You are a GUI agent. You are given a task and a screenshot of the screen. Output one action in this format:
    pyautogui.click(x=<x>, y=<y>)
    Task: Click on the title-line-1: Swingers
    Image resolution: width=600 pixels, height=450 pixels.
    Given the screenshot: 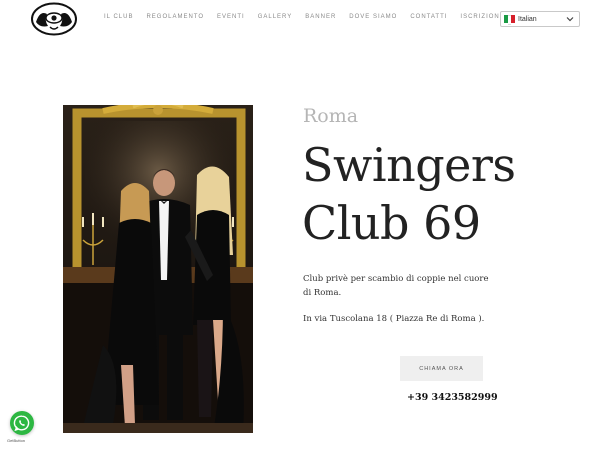 What is the action you would take?
    pyautogui.click(x=409, y=165)
    